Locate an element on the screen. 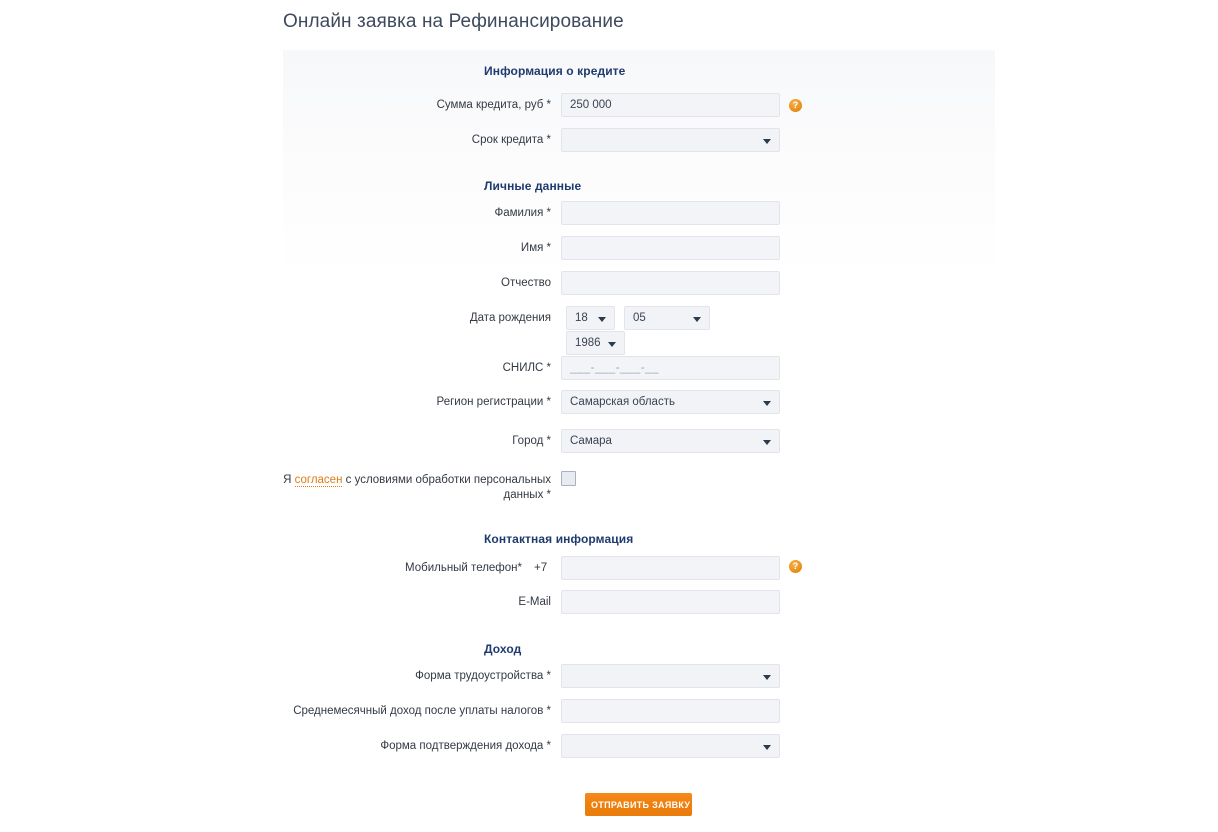  row-credit-term: Срок кредита * is located at coordinates (430, 140).